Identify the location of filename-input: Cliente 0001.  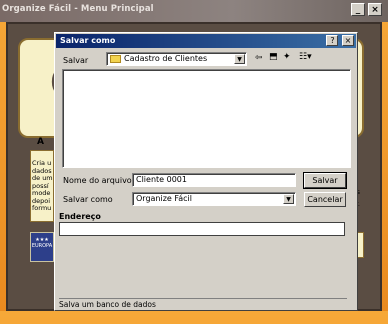
(214, 180).